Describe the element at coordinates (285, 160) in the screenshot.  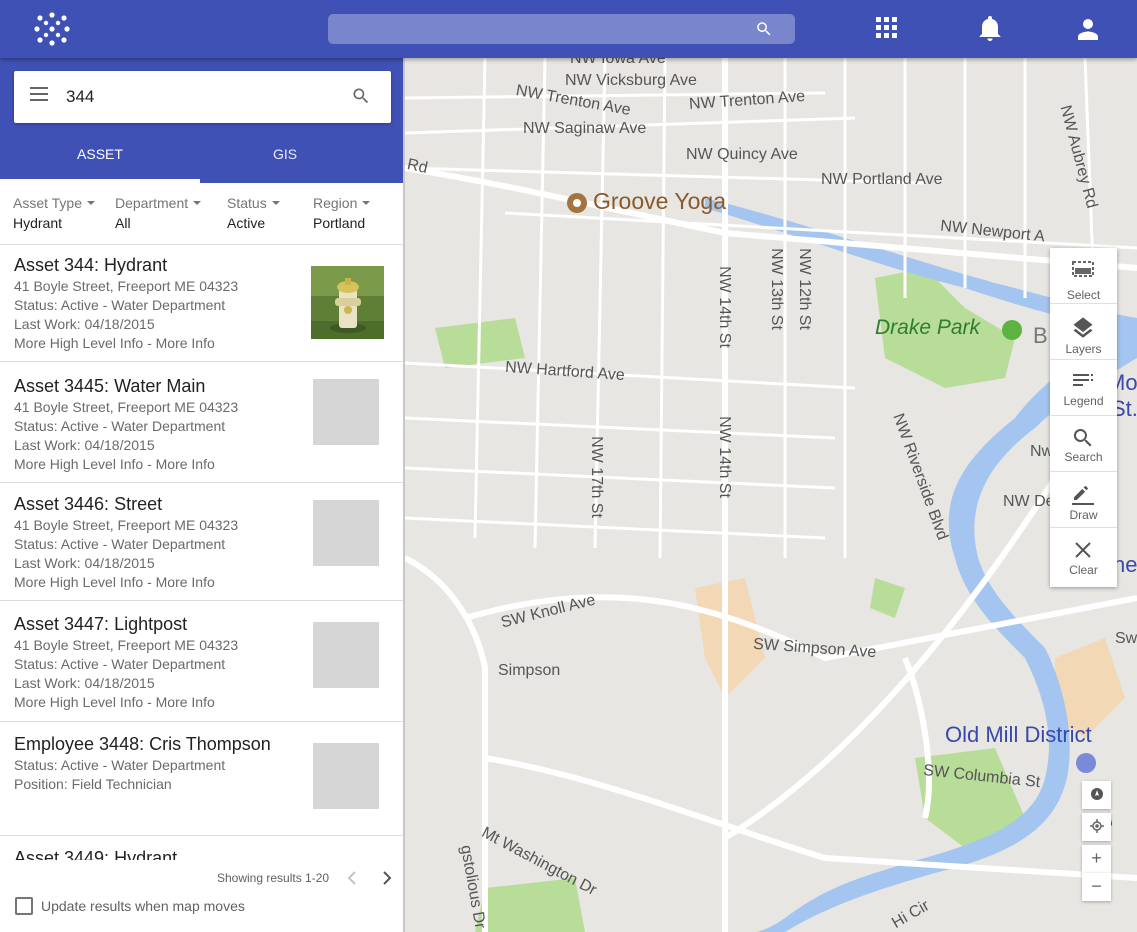
I see `tab-gis: GIS` at that location.